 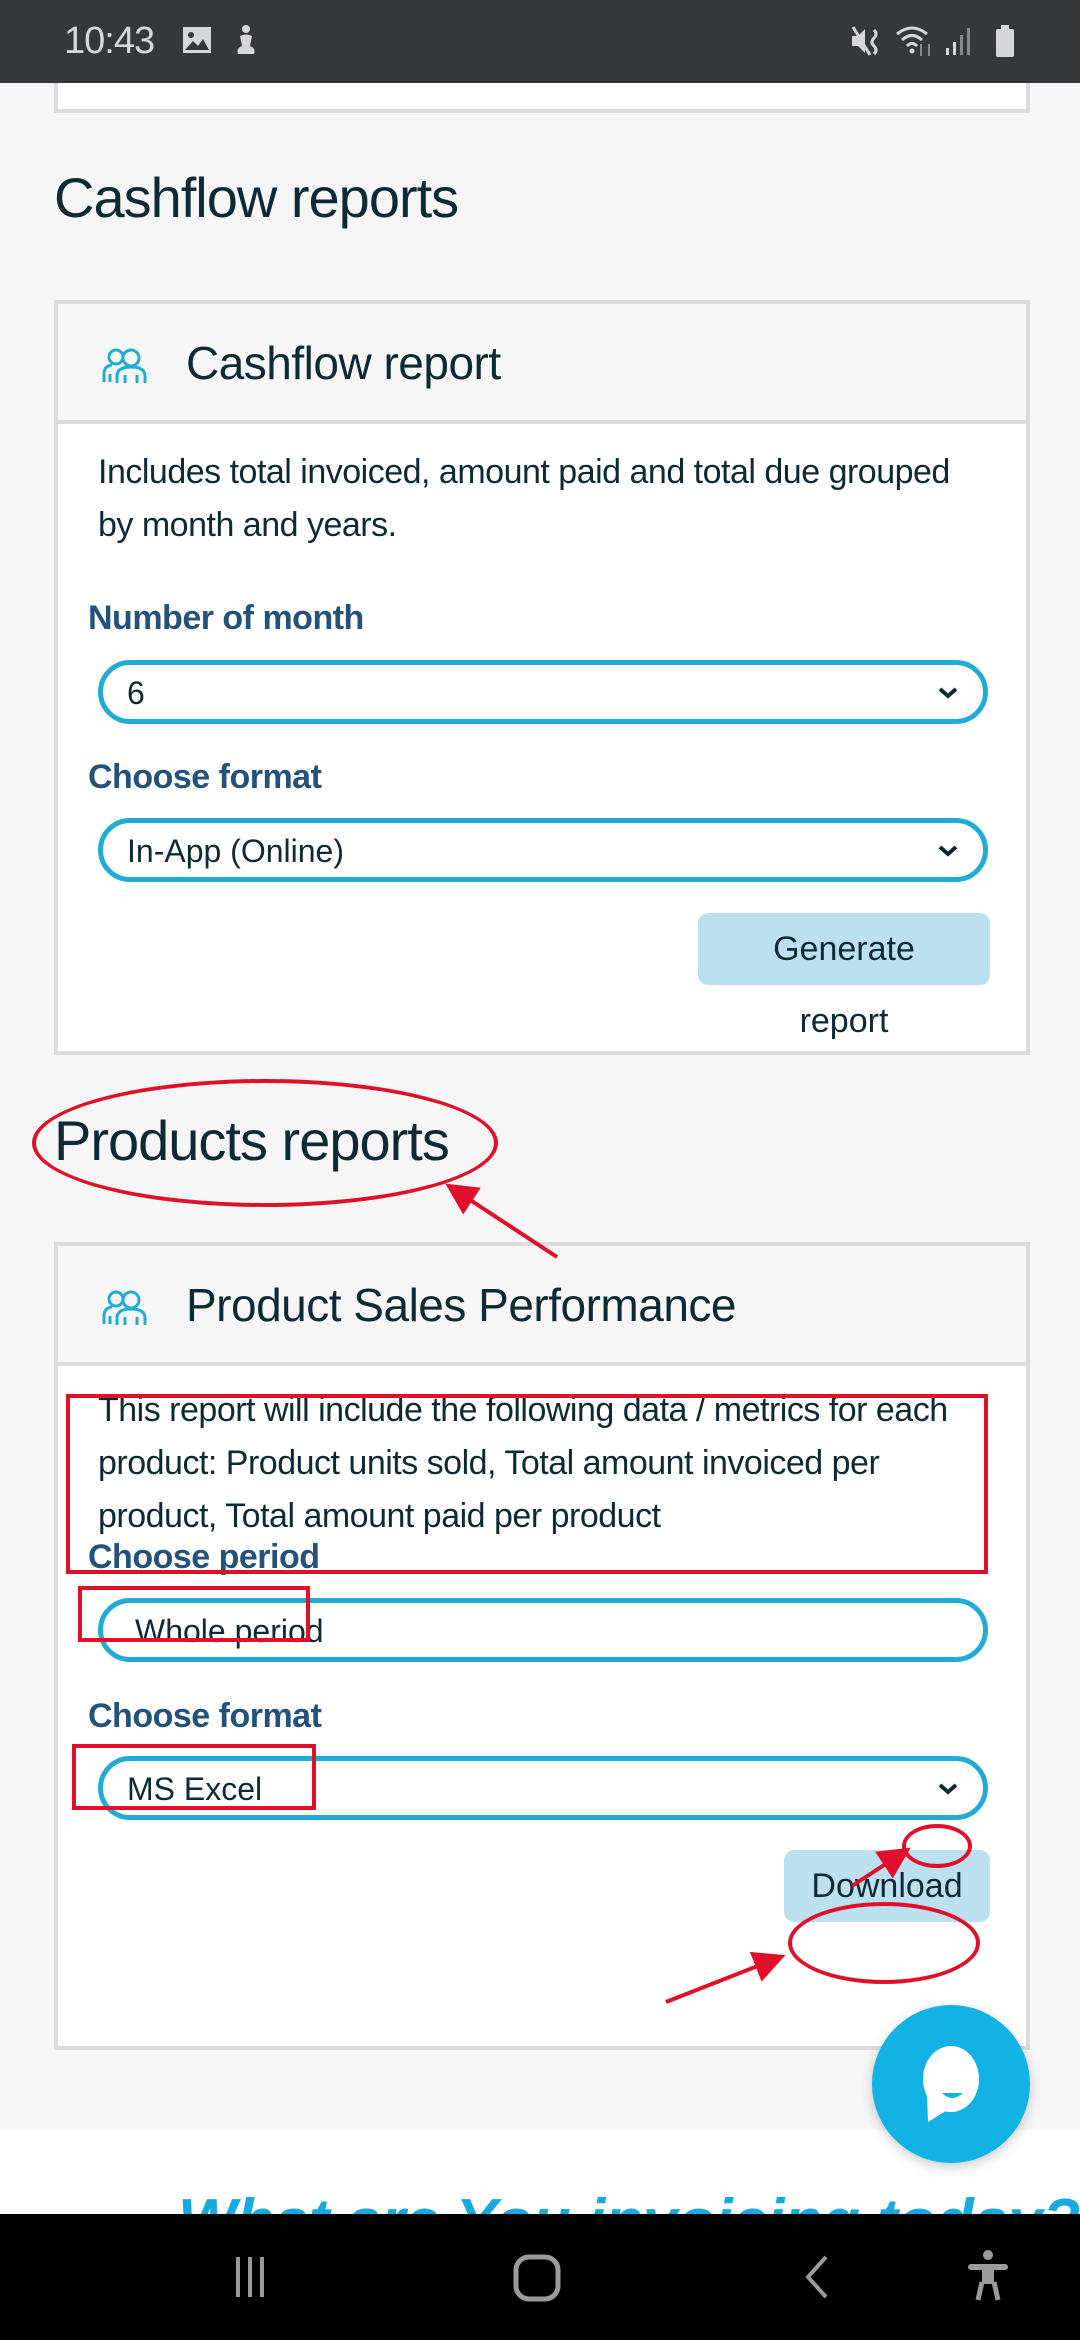 What do you see at coordinates (109, 41) in the screenshot?
I see `status-time: 10:43` at bounding box center [109, 41].